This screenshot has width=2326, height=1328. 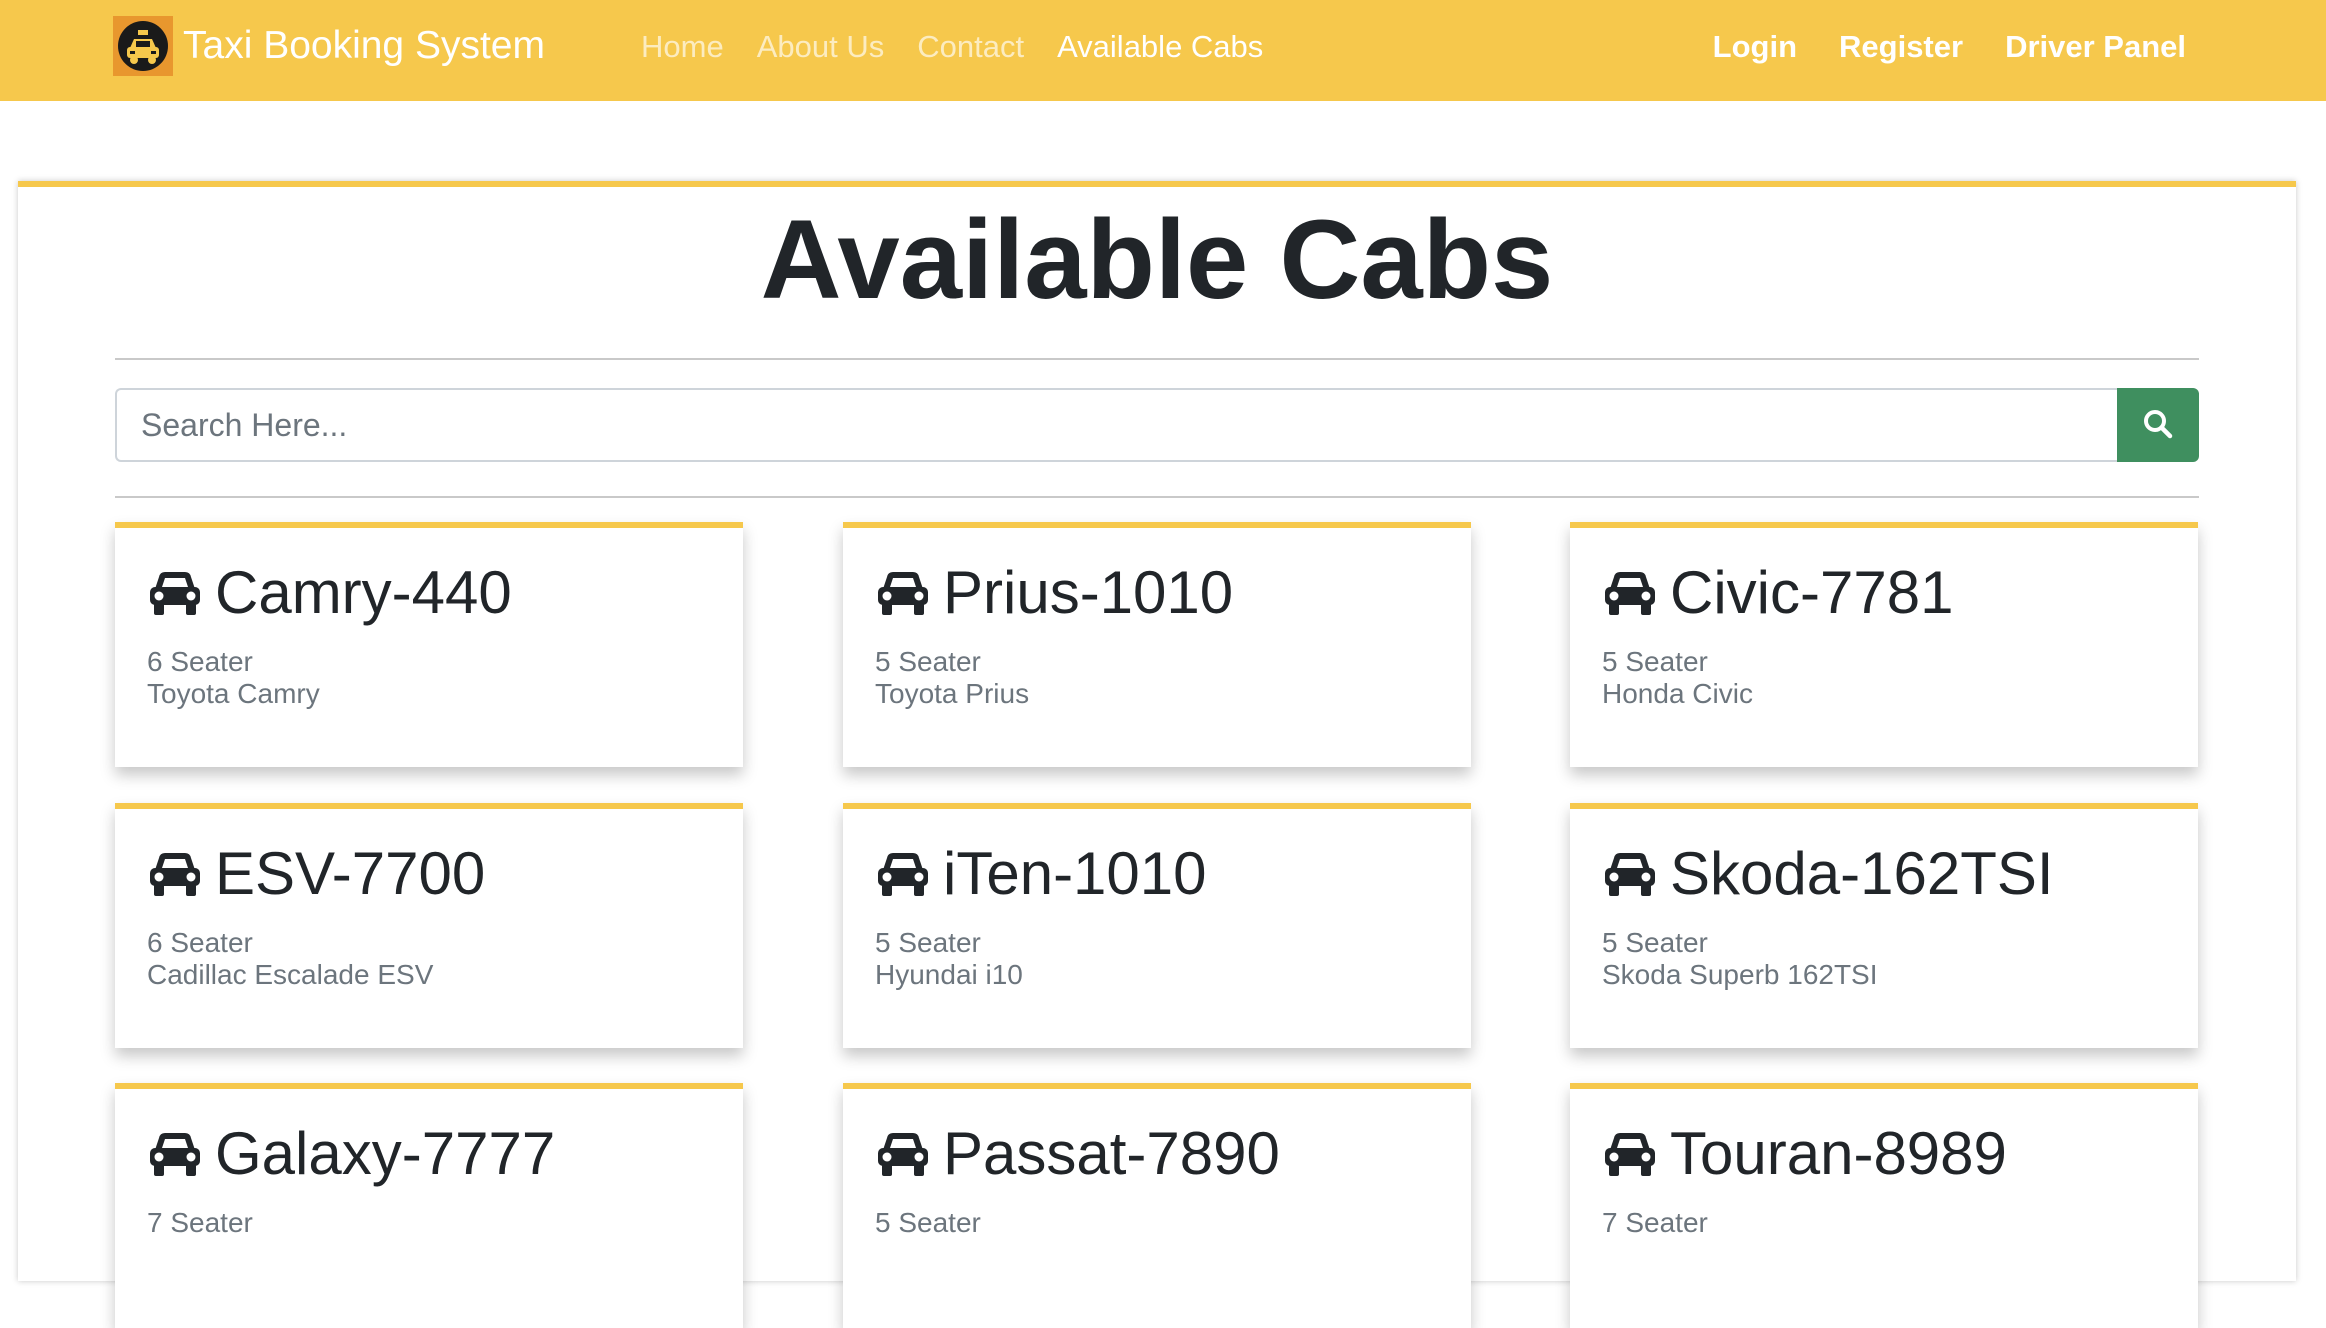 What do you see at coordinates (385, 1153) in the screenshot?
I see `cab-name: Galaxy-7777` at bounding box center [385, 1153].